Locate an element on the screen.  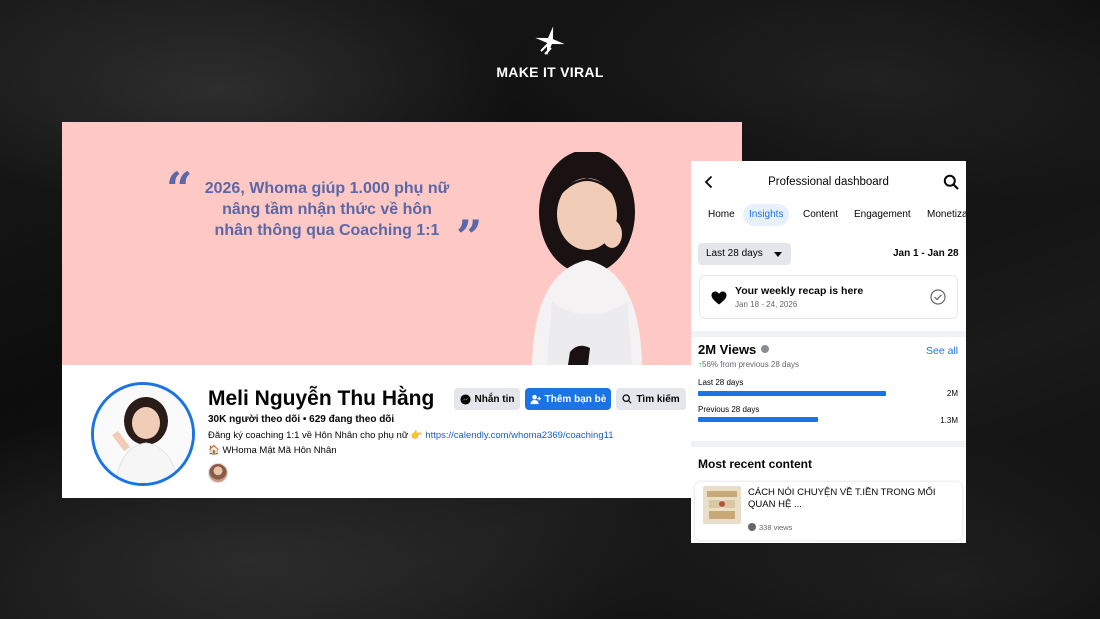
views-growth: ↑56% from previous 28 days is located at coordinates (748, 364).